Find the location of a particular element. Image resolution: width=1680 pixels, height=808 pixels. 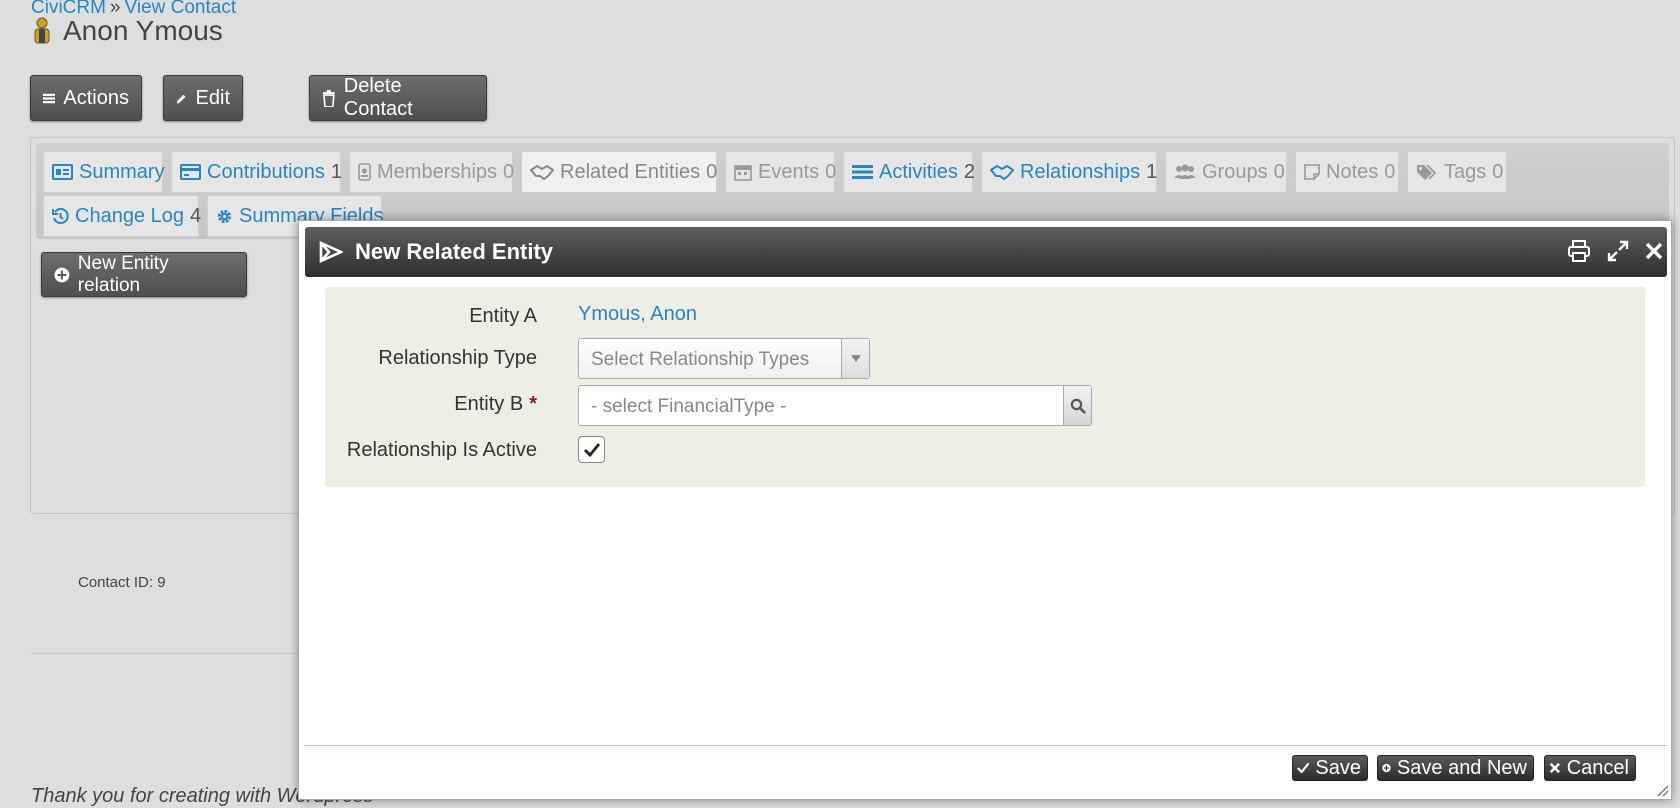

save-and-new-label: Save and New is located at coordinates (1461, 767).